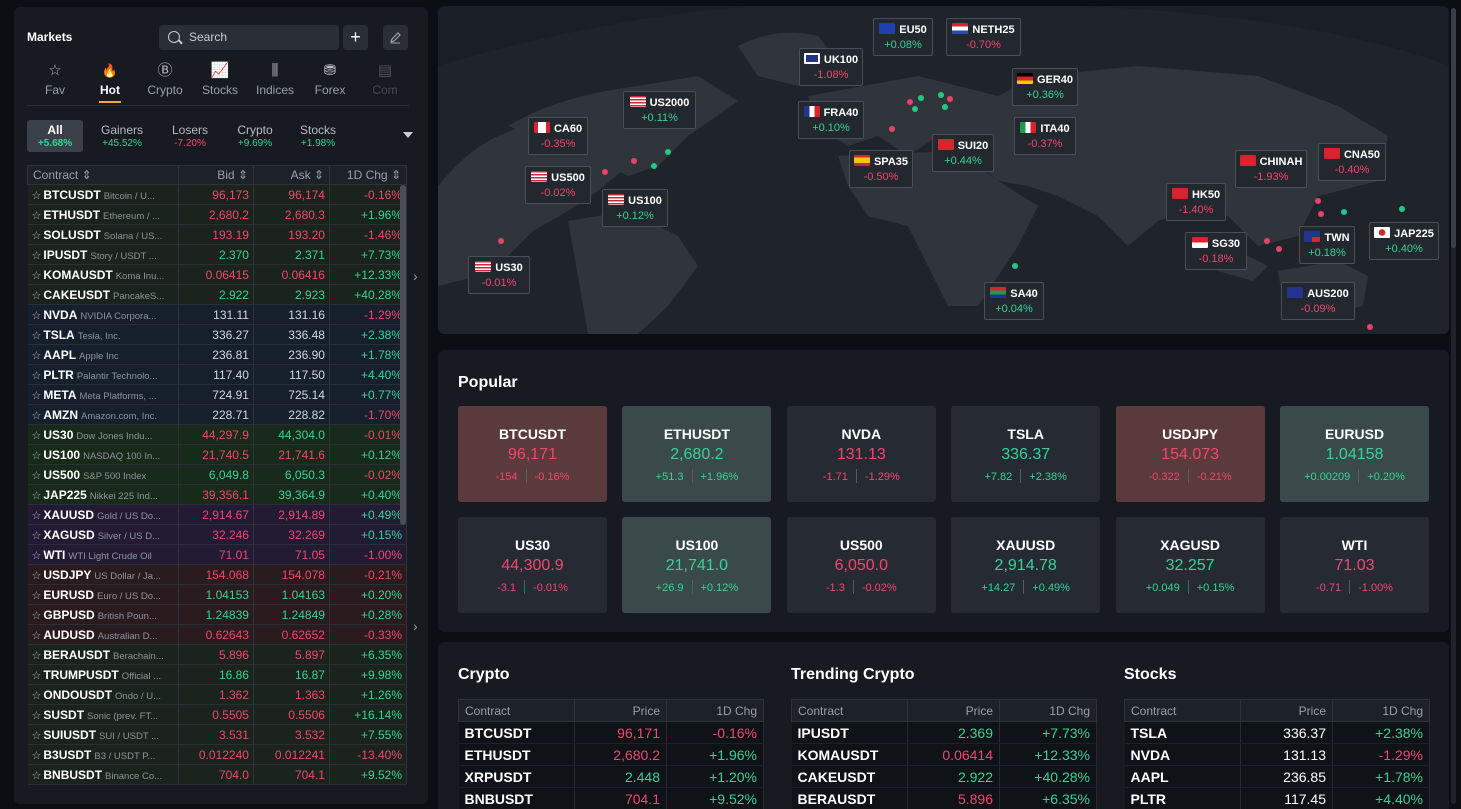 The height and width of the screenshot is (809, 1461). Describe the element at coordinates (611, 754) in the screenshot. I see `table-row: ETHUSDT 2,680.2 +1.96%` at that location.